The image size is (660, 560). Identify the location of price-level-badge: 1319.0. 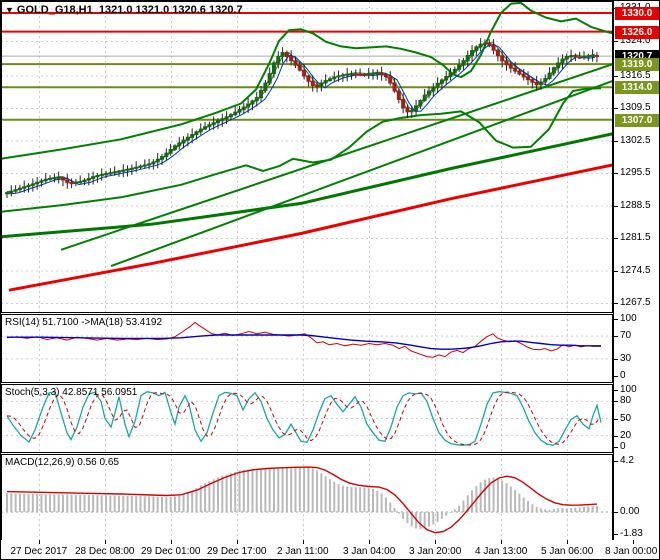
(637, 64).